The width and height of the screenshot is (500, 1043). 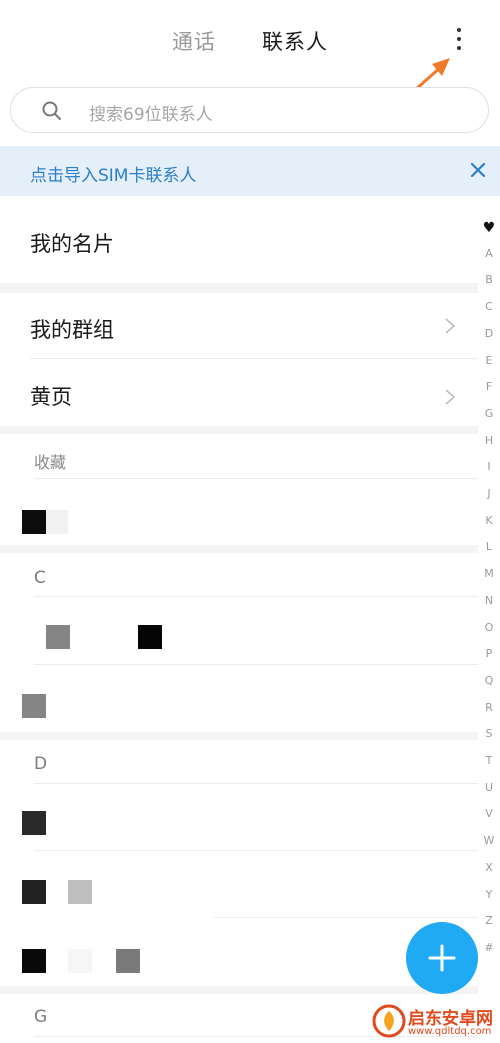 I want to click on index-letter: P, so click(x=489, y=653).